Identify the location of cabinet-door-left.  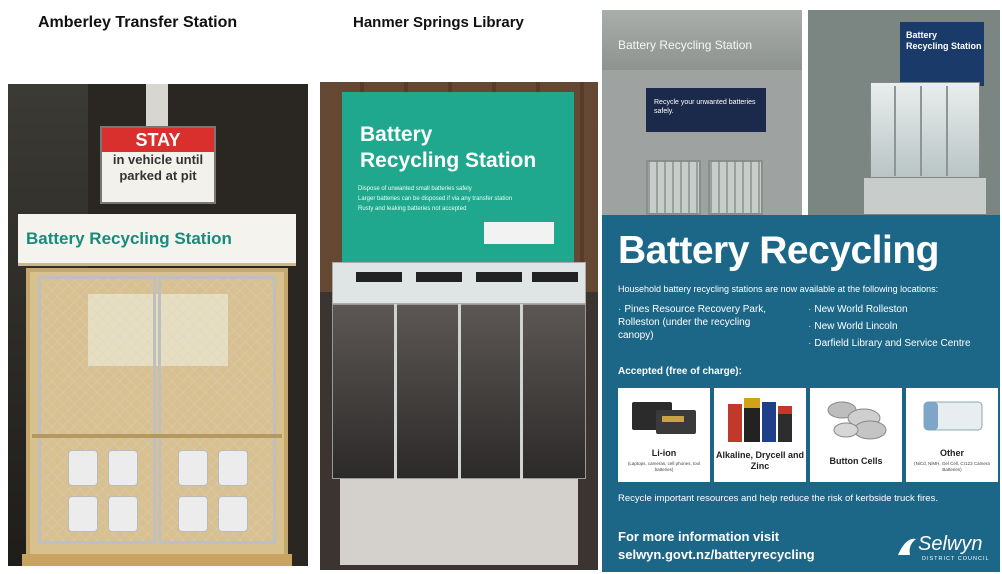
(673, 187).